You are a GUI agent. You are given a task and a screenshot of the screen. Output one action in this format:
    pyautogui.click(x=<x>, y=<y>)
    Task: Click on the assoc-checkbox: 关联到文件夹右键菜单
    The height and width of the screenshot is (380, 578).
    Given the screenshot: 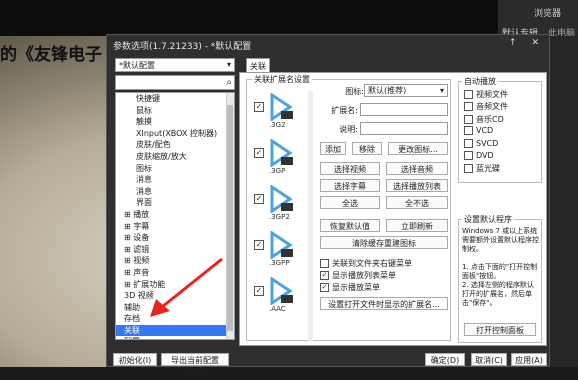 What is the action you would take?
    pyautogui.click(x=366, y=264)
    